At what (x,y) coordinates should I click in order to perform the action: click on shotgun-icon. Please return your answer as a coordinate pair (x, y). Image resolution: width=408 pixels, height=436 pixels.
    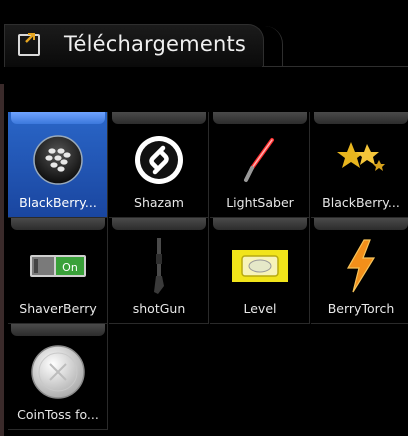
    Looking at the image, I should click on (159, 266).